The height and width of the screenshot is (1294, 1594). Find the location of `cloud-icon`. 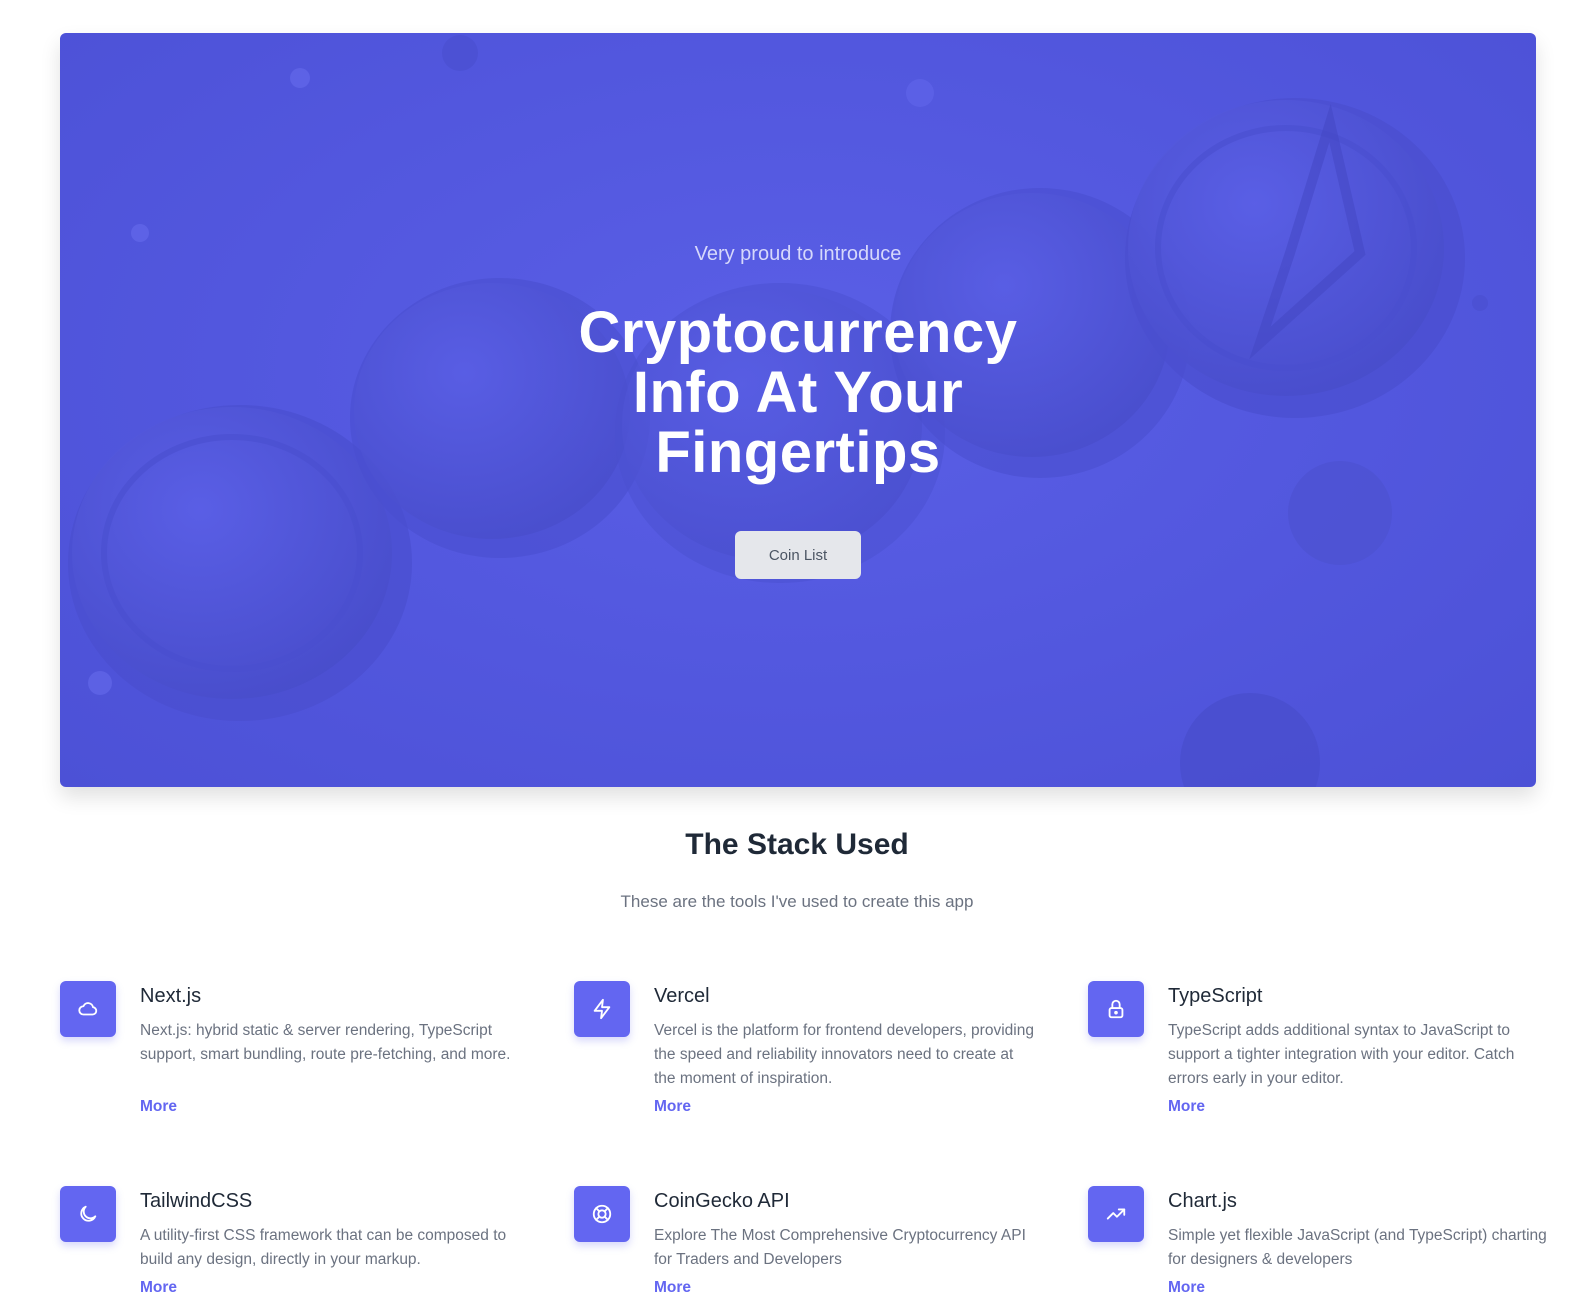

cloud-icon is located at coordinates (88, 1009).